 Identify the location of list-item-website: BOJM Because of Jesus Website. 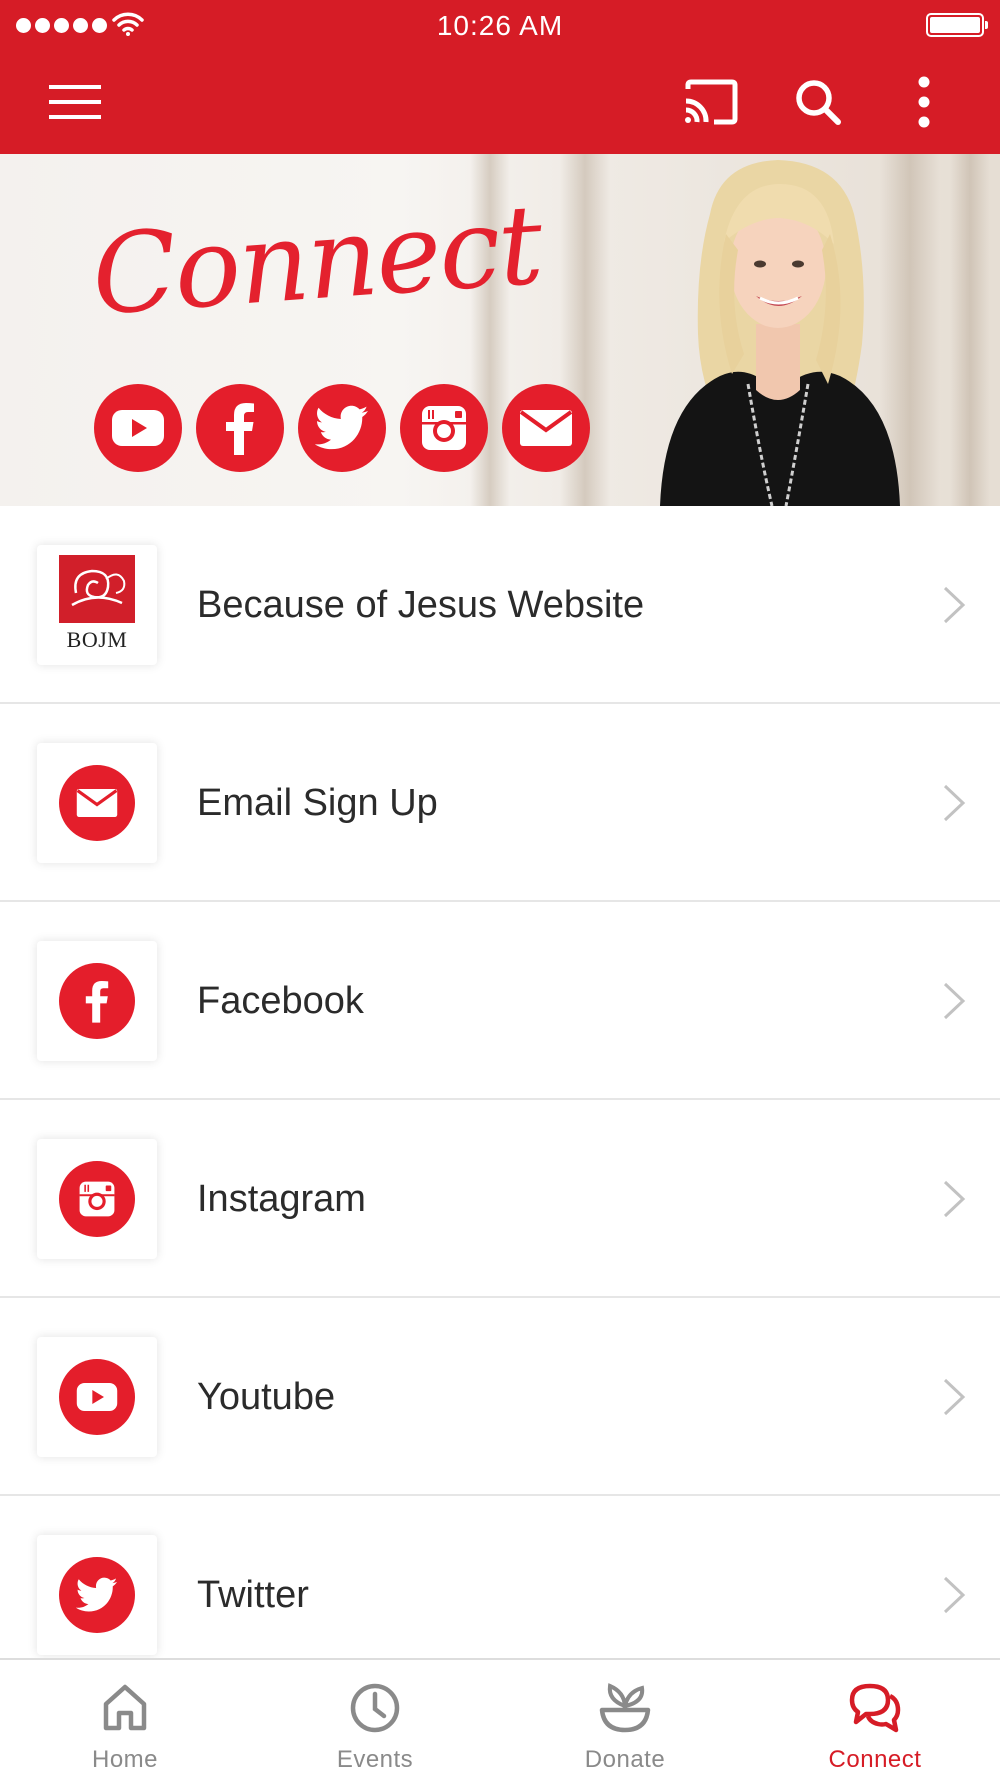
(500, 605).